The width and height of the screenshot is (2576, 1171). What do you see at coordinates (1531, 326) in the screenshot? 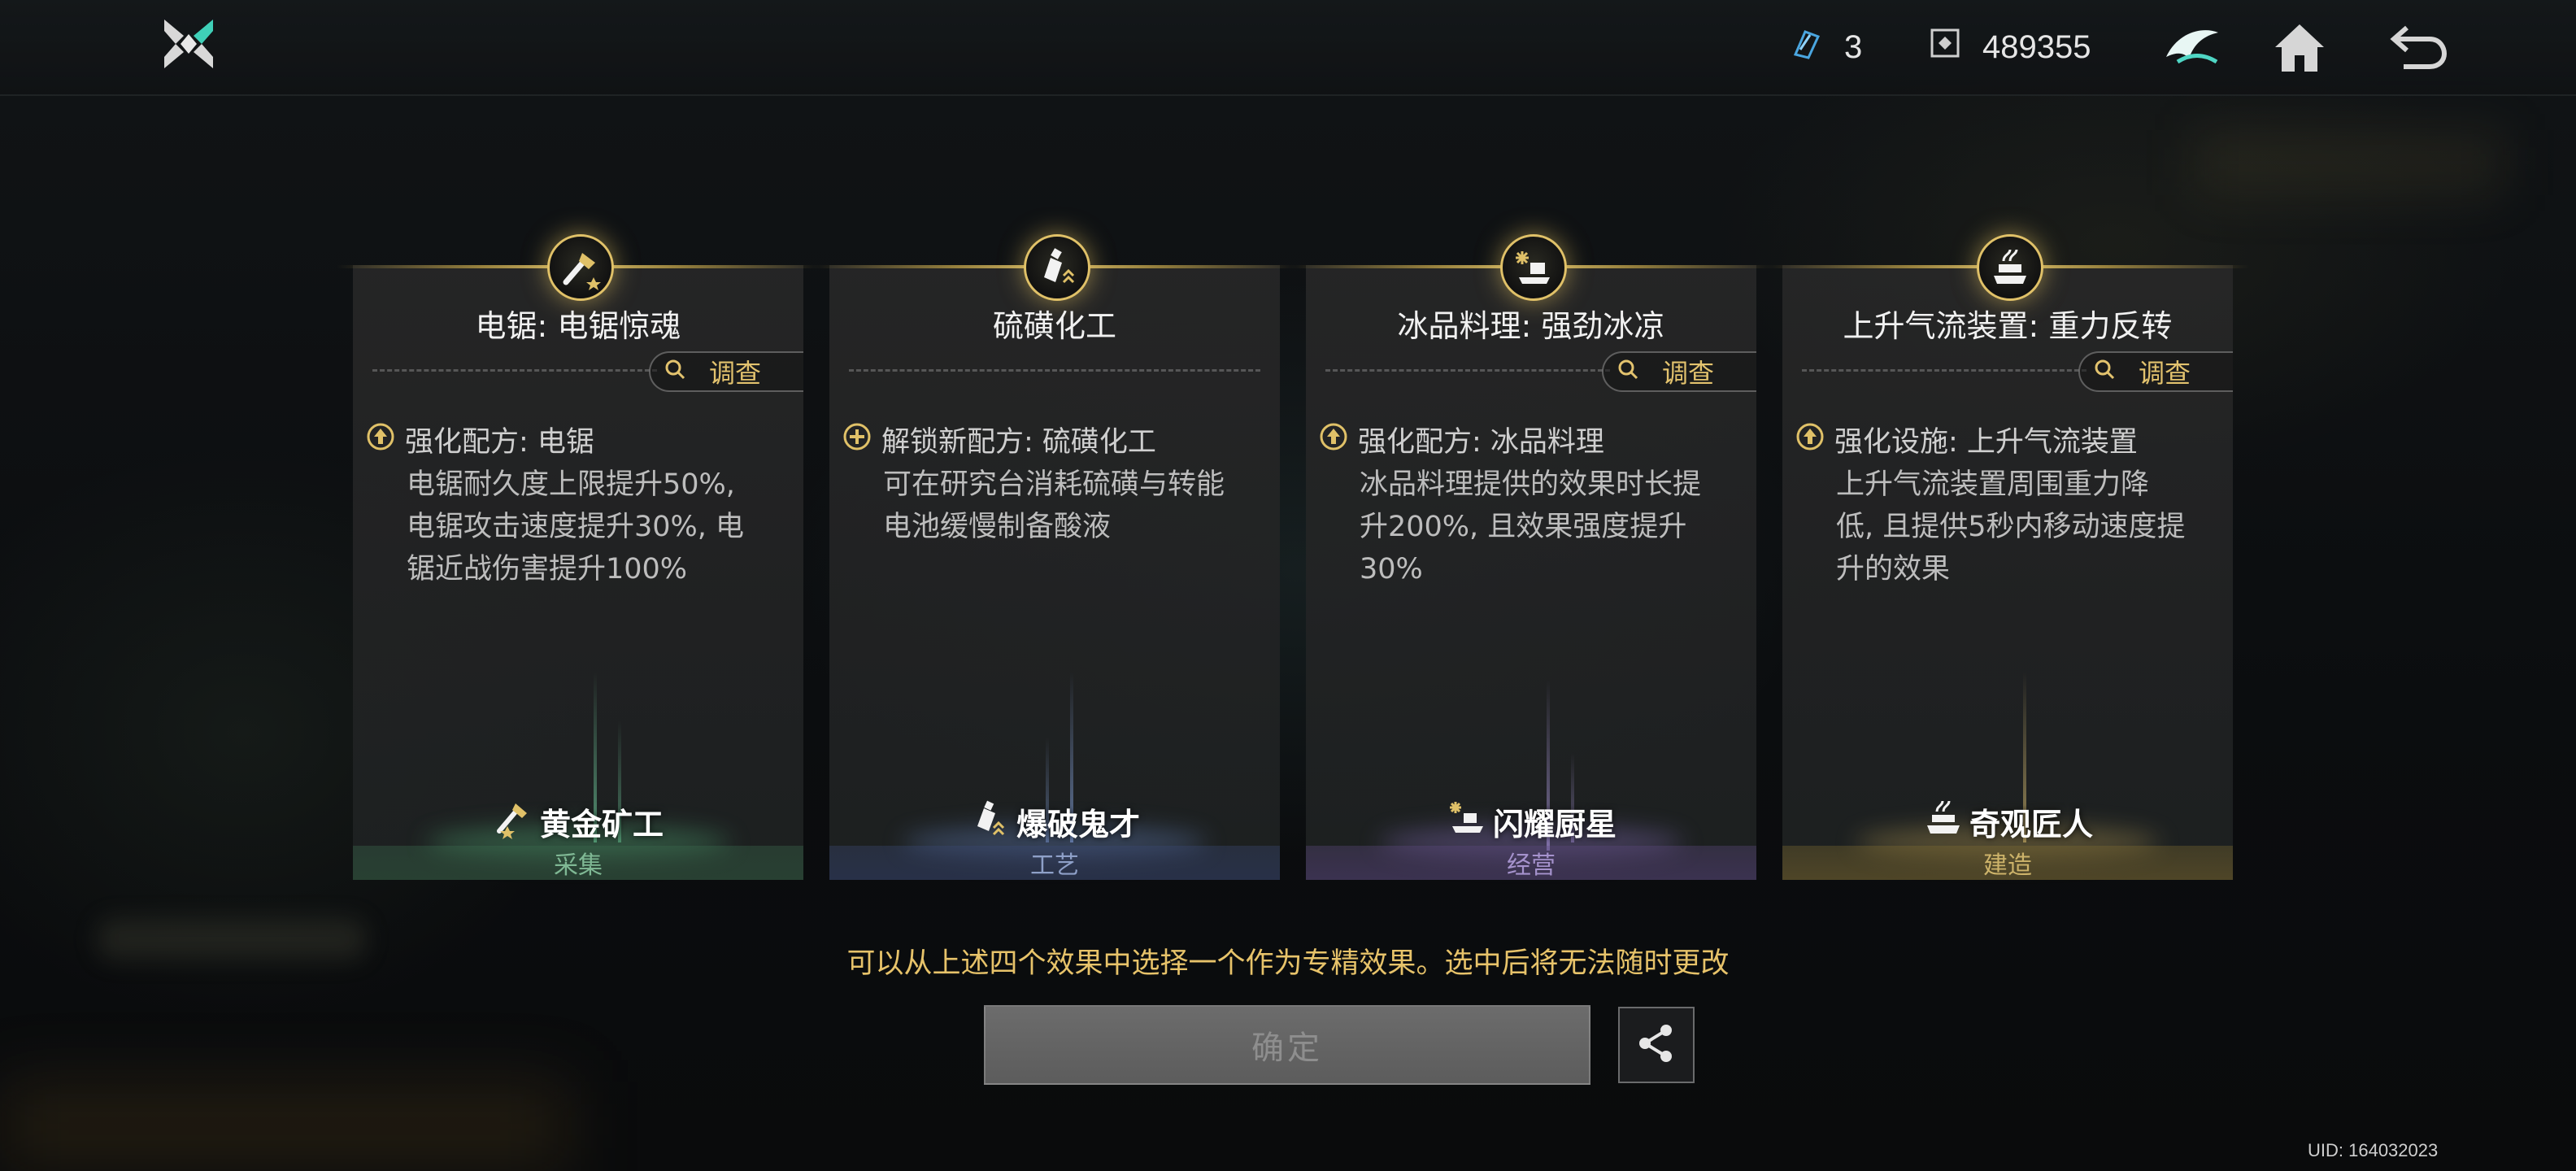
I see `card-title: 冰品料理: 强劲冰凉` at bounding box center [1531, 326].